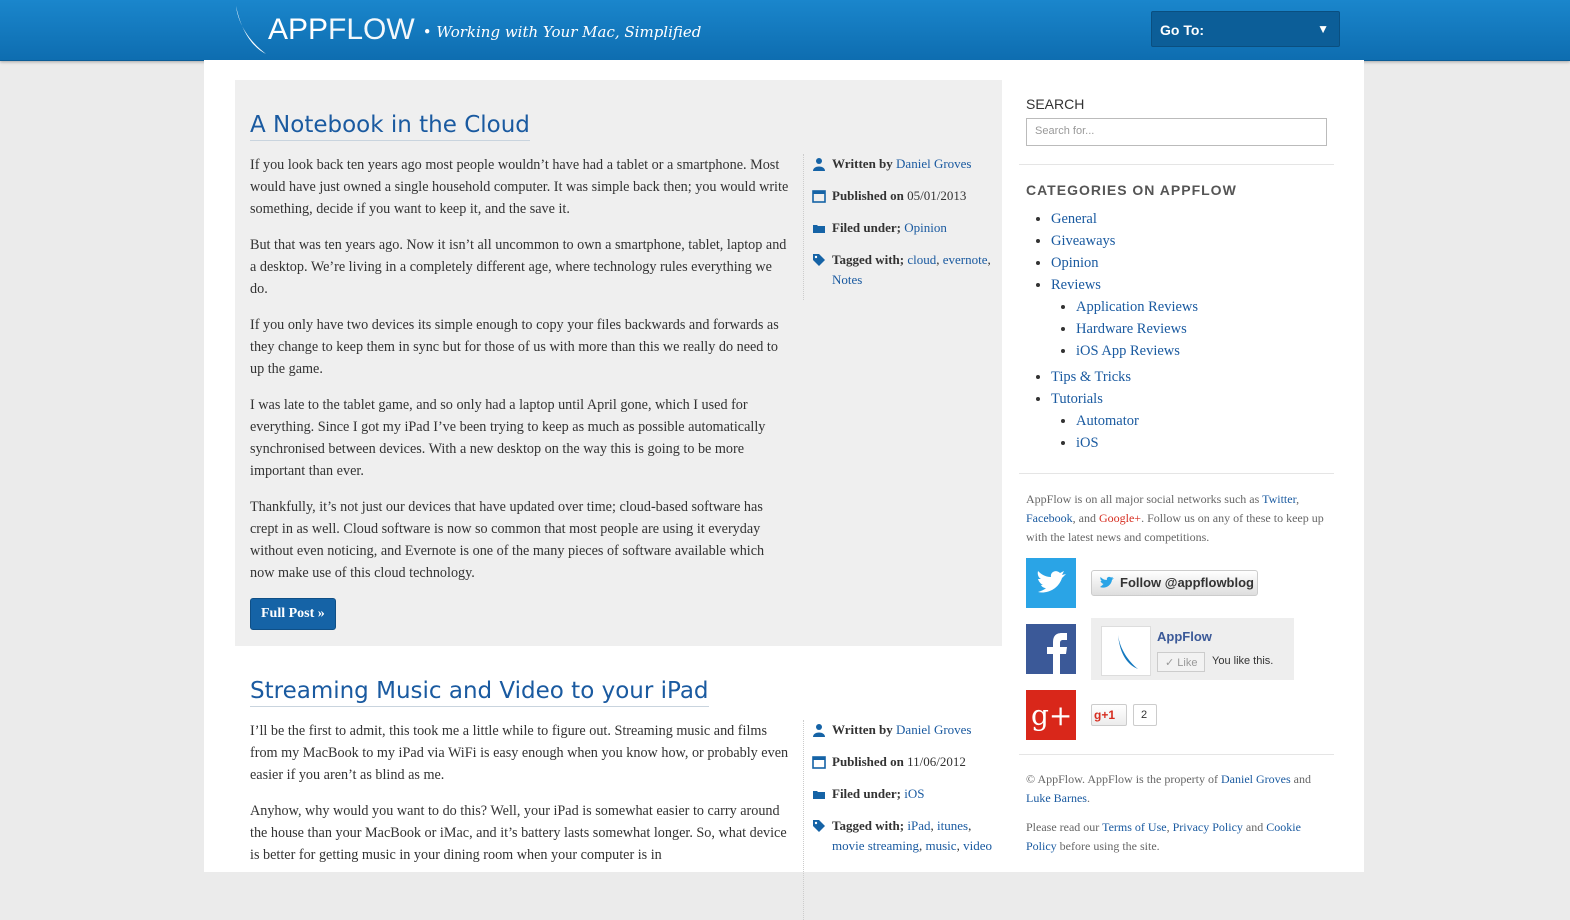 This screenshot has height=920, width=1570. I want to click on post-title: Streaming Music and Video to your iPad, so click(479, 692).